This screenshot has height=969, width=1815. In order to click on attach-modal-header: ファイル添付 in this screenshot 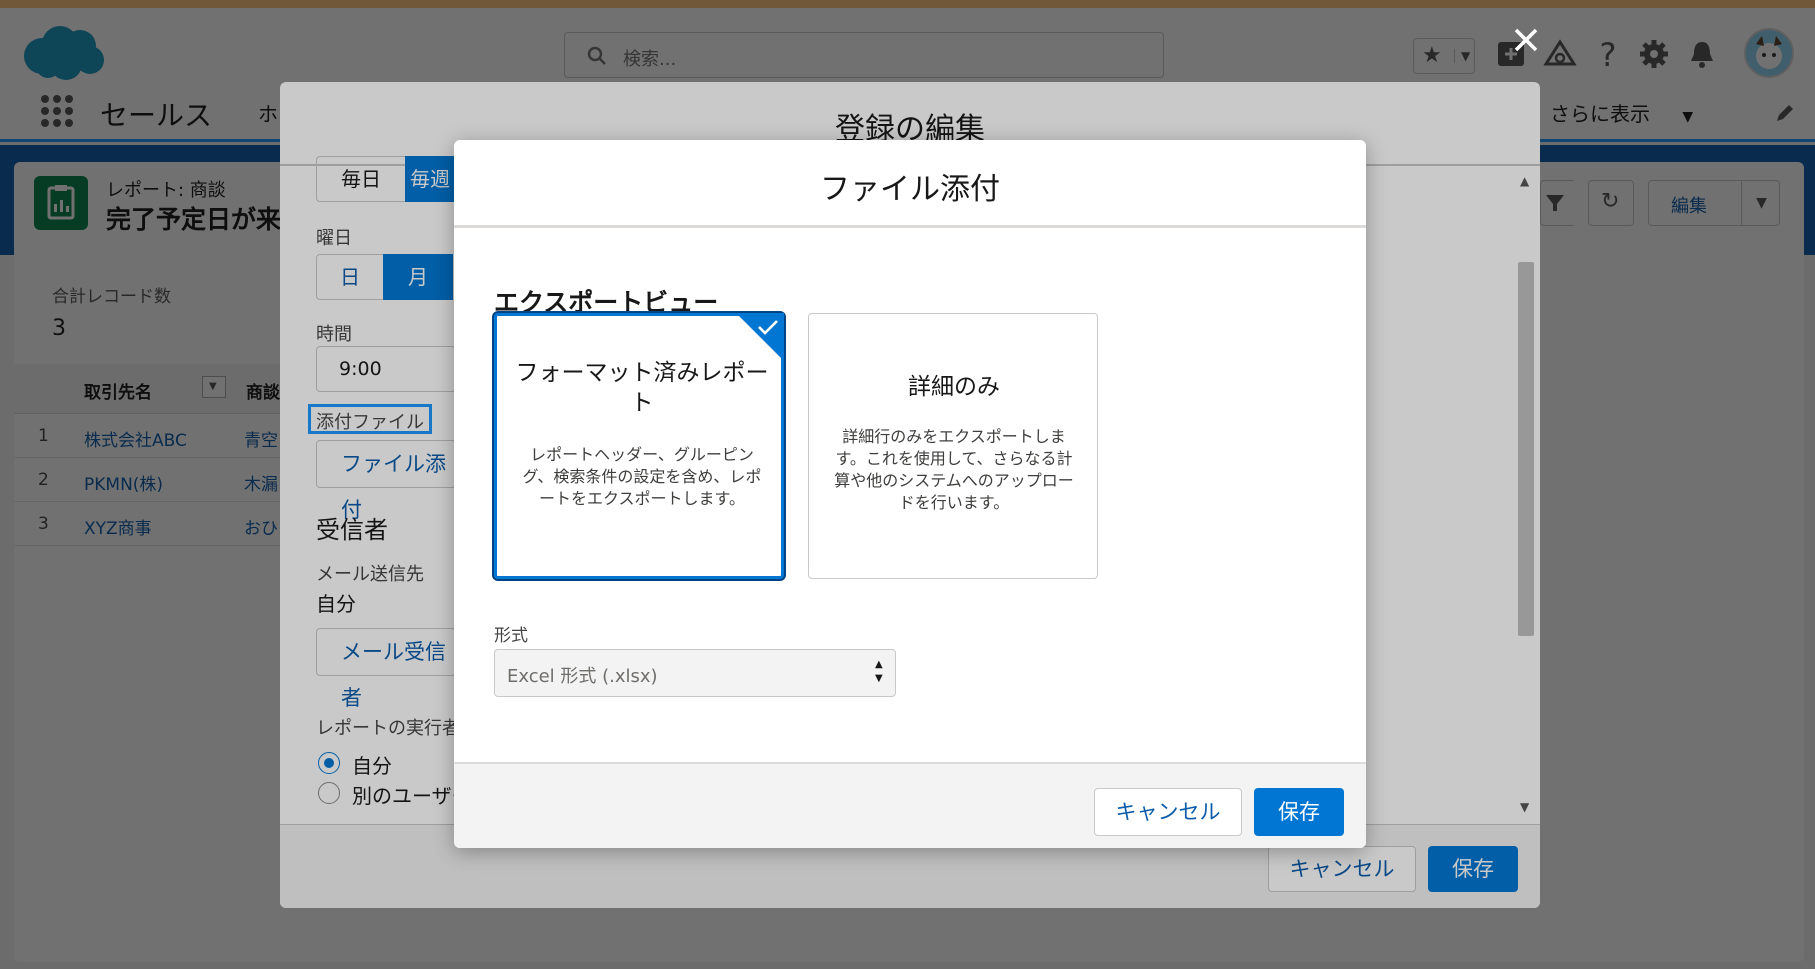, I will do `click(910, 184)`.